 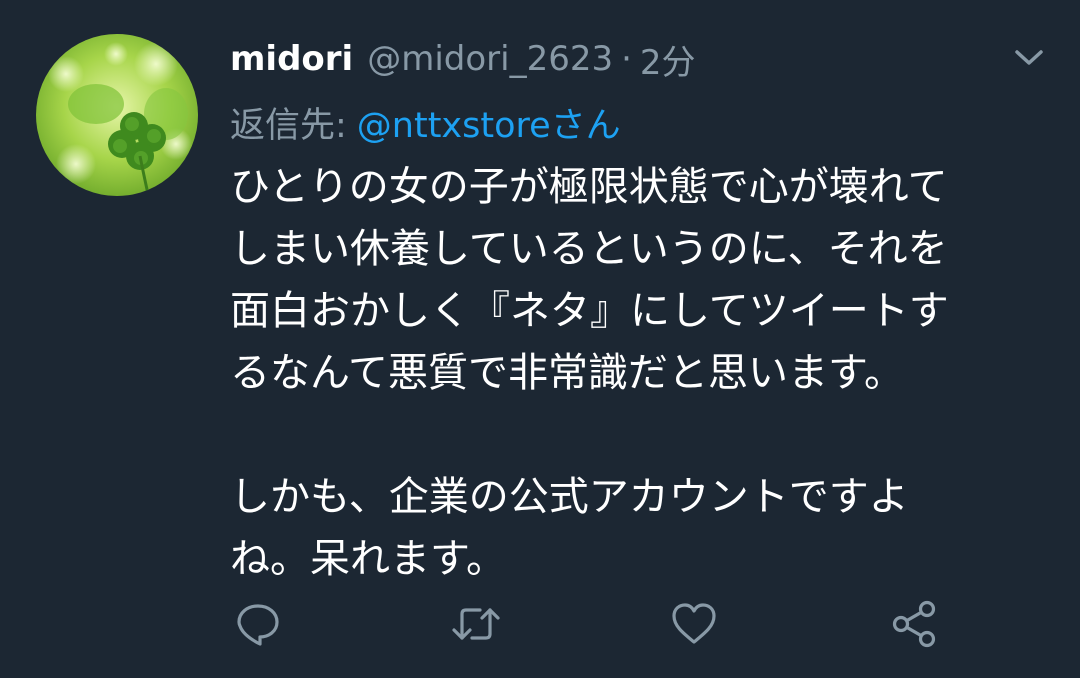 What do you see at coordinates (589, 187) in the screenshot?
I see `tweet-body-line: ひとりの女の子が極限状態で心が壊れて` at bounding box center [589, 187].